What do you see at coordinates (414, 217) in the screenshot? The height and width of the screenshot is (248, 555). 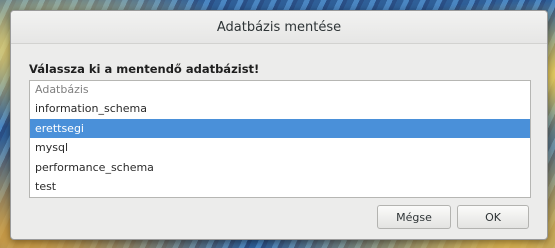 I see `cancel-button: Mégse` at bounding box center [414, 217].